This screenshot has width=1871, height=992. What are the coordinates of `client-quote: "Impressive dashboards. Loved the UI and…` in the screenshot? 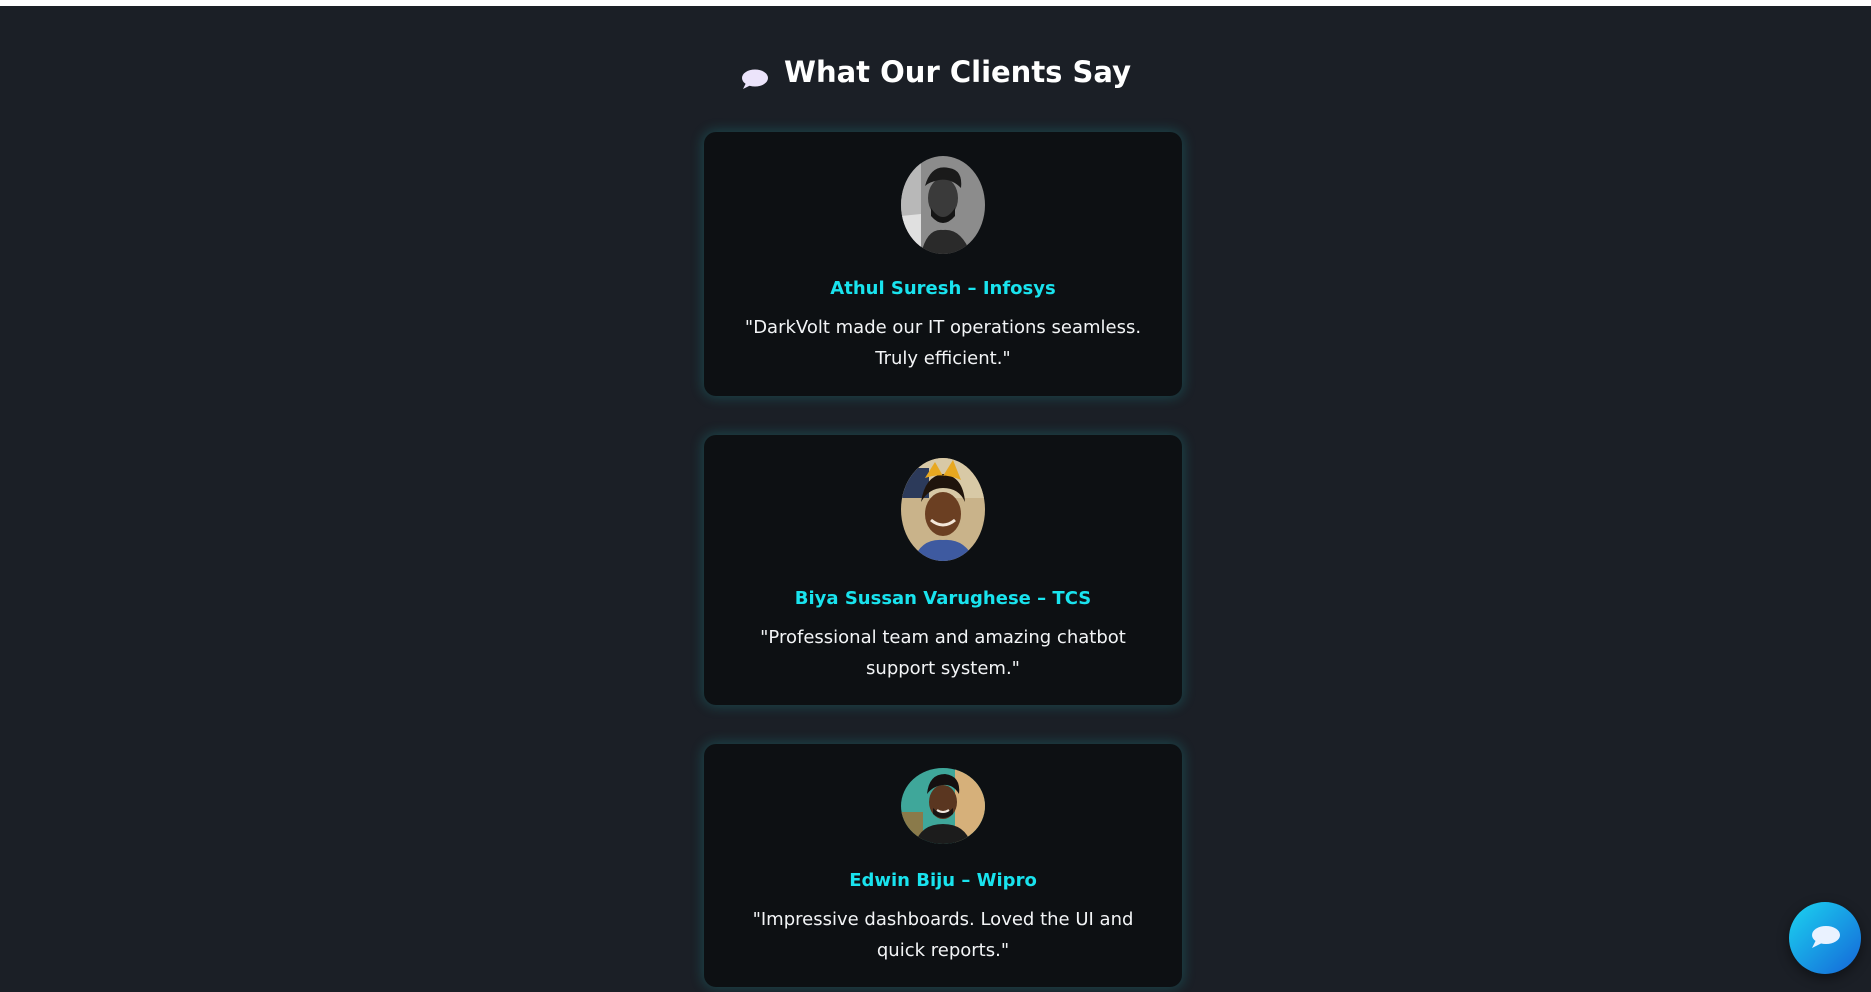 It's located at (943, 935).